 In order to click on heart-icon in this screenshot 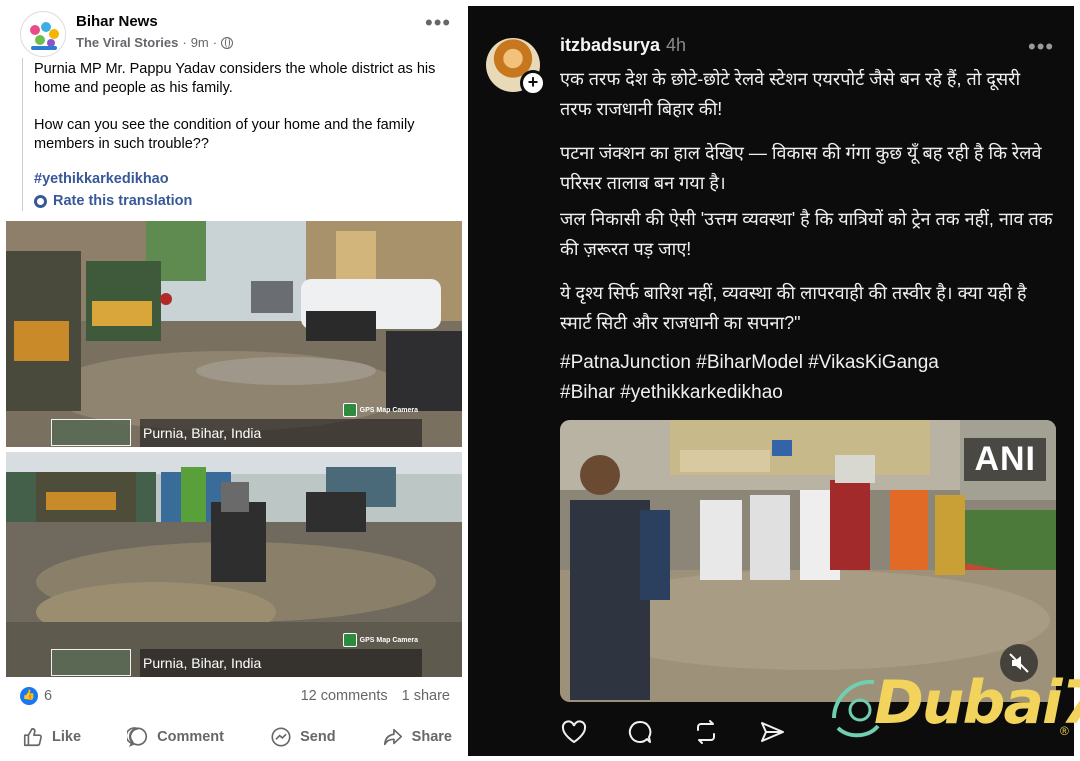, I will do `click(574, 732)`.